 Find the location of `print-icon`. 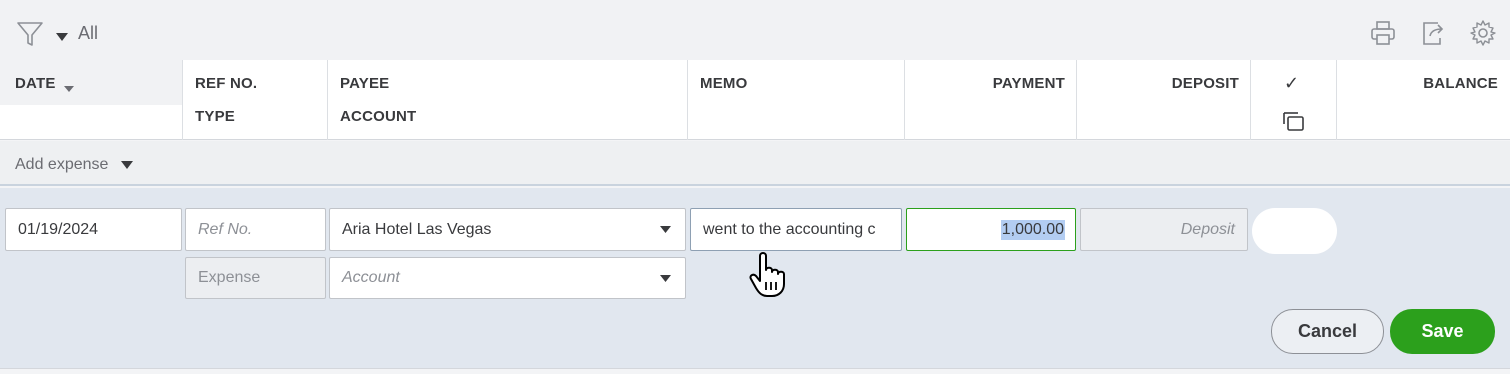

print-icon is located at coordinates (1383, 33).